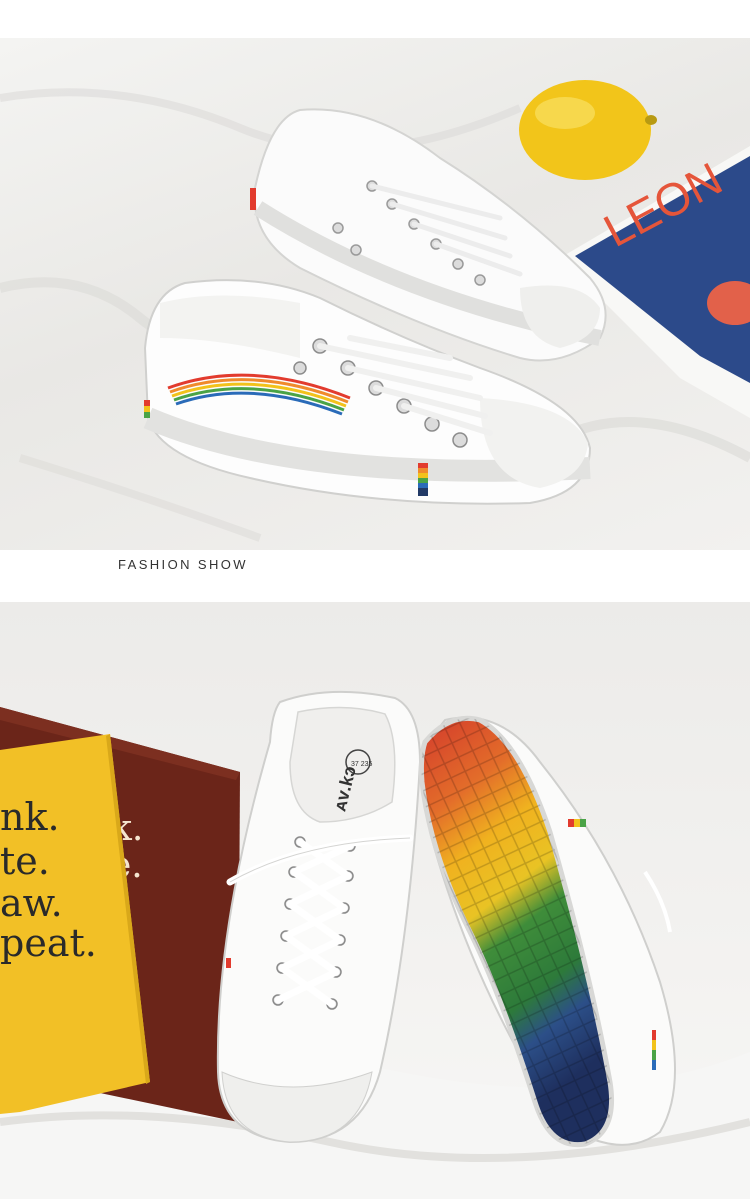  I want to click on book-line-4: peat., so click(48, 943).